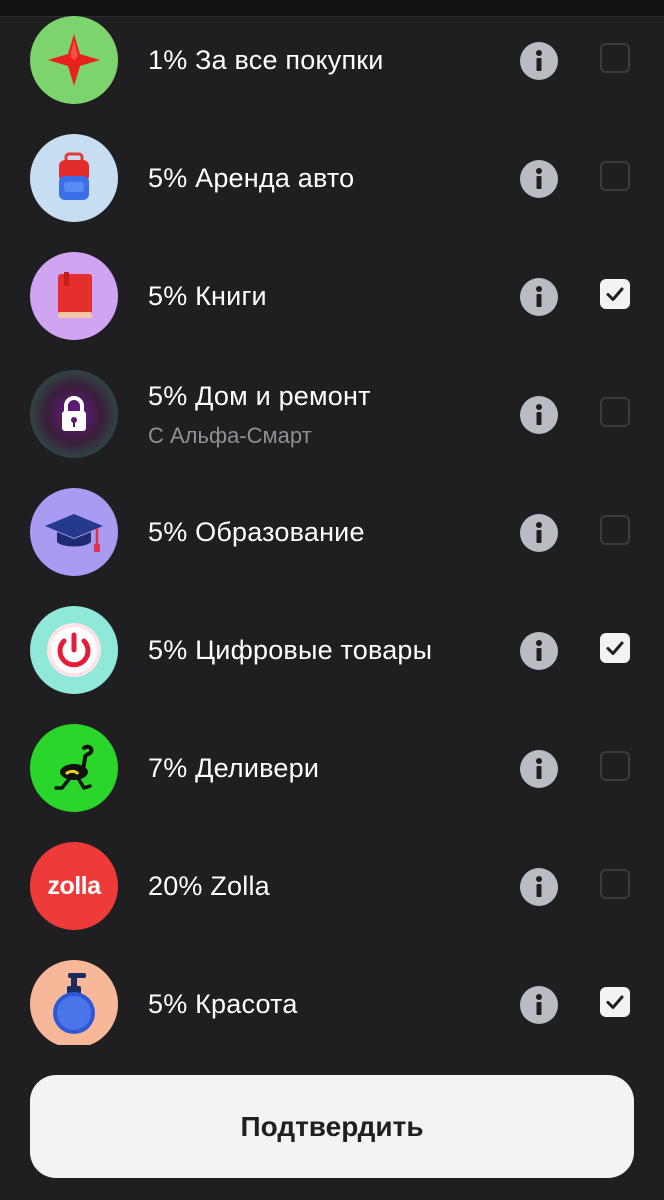 This screenshot has height=1200, width=664. I want to click on list-item: 1% За все покупки, so click(332, 60).